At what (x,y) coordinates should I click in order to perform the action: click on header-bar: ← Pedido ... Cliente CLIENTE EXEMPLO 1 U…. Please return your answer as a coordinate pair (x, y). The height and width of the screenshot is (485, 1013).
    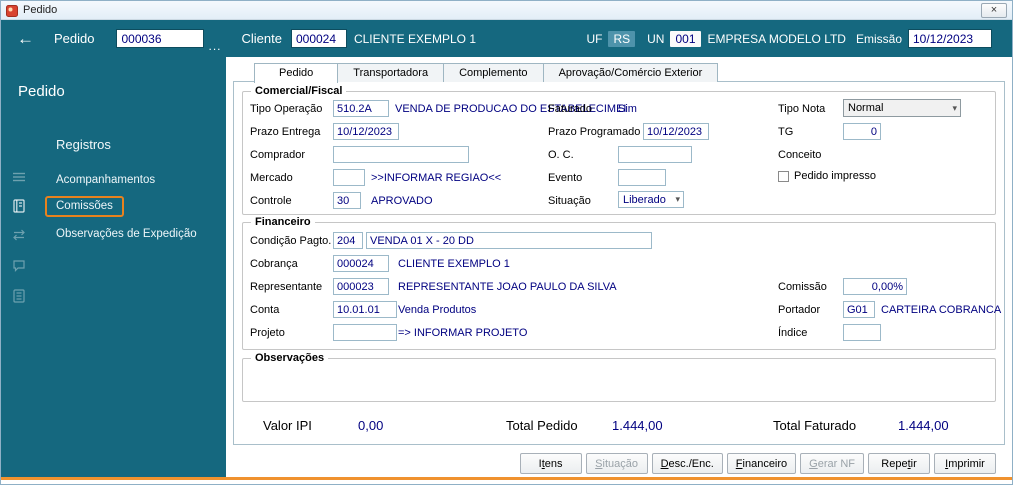
    Looking at the image, I should click on (506, 38).